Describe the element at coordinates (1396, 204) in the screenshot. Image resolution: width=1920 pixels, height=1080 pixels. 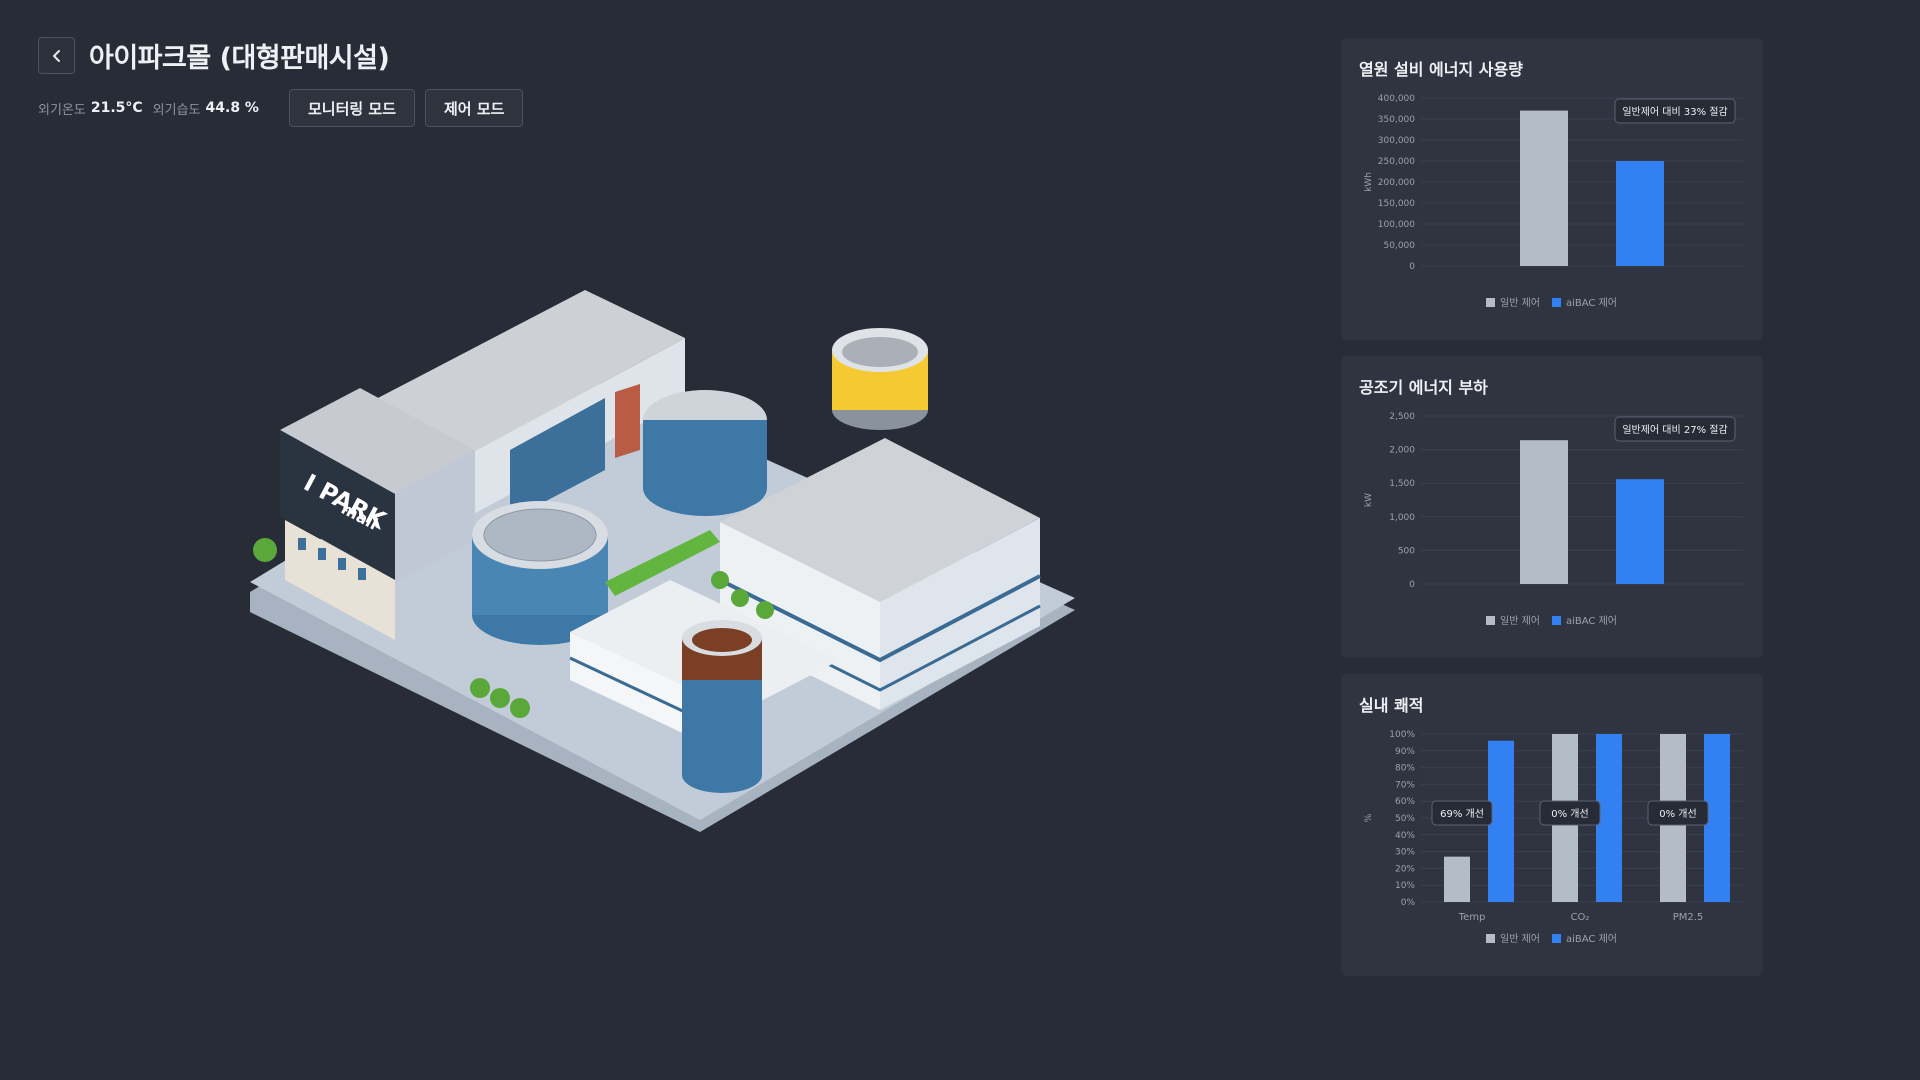
I see `y-tick-label: 150,000` at that location.